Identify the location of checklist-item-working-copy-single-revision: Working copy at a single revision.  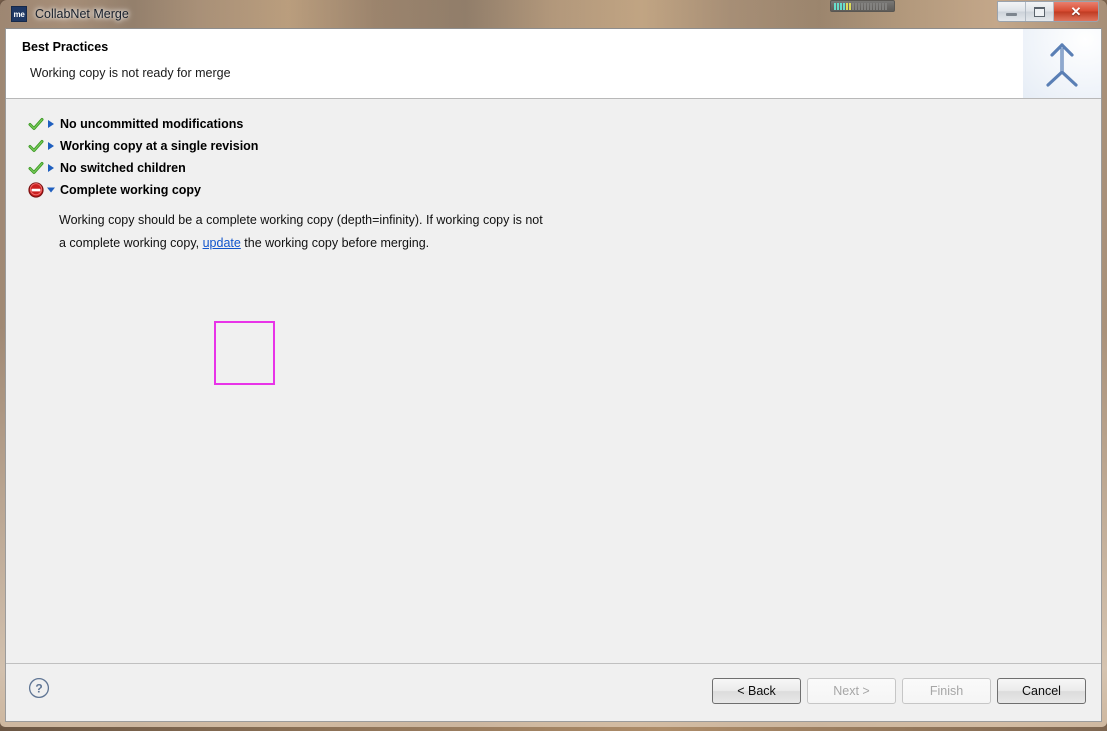
(553, 146).